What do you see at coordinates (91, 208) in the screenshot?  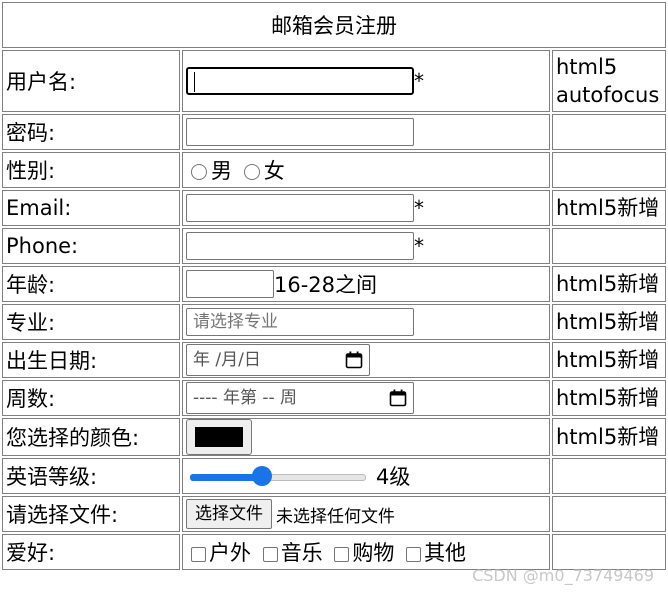 I see `email-label: Email:` at bounding box center [91, 208].